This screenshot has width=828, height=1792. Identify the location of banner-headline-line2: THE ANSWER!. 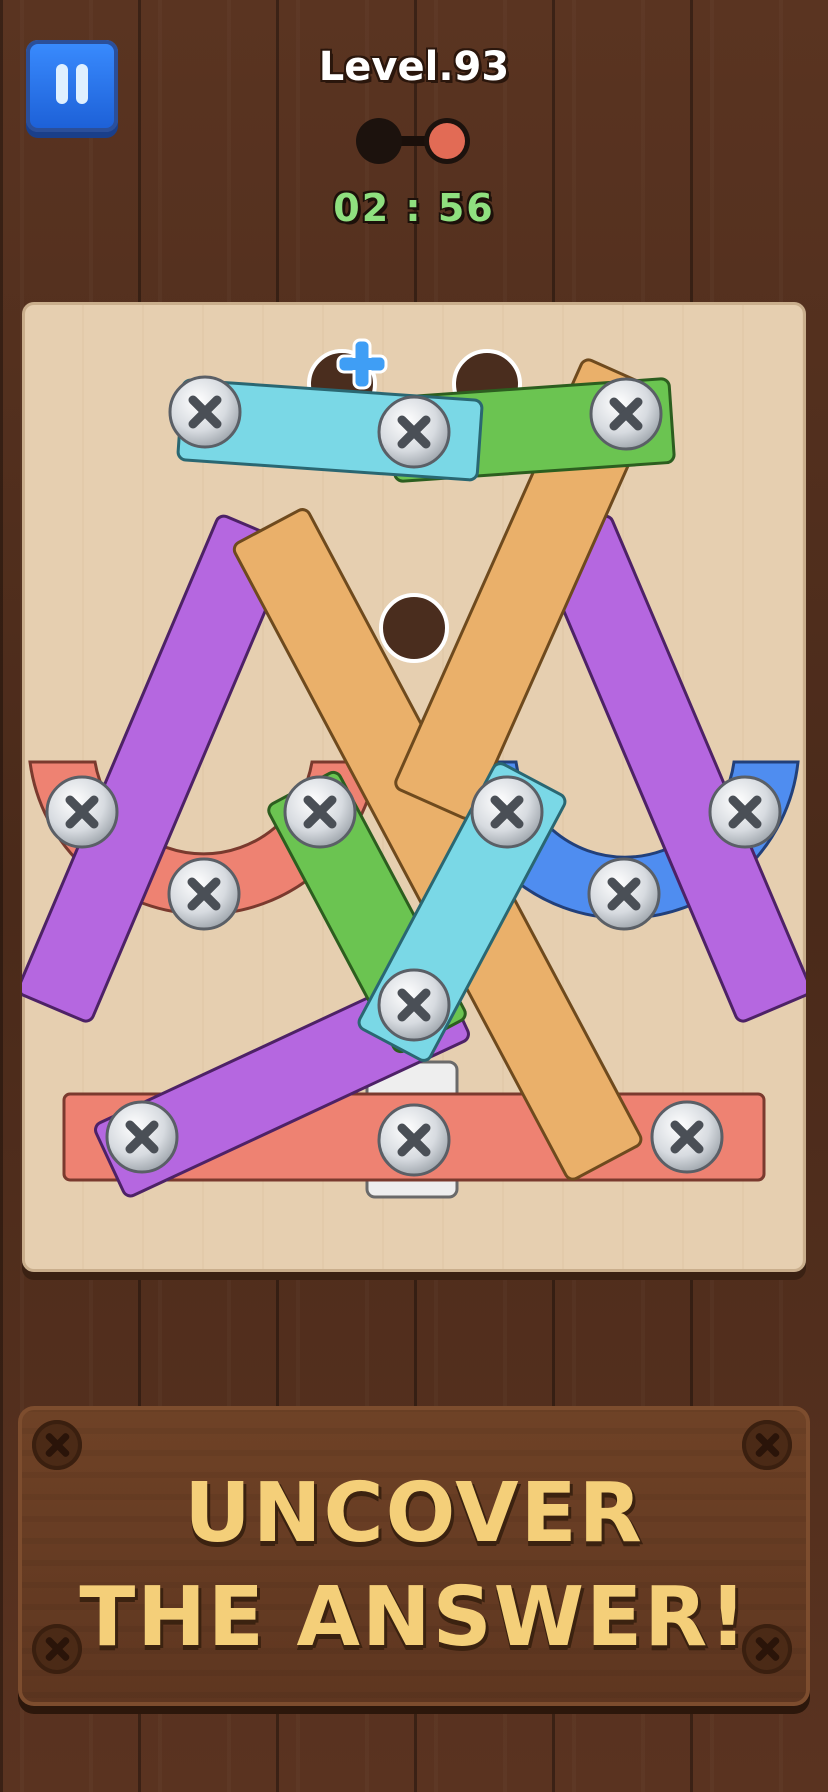
(414, 1617).